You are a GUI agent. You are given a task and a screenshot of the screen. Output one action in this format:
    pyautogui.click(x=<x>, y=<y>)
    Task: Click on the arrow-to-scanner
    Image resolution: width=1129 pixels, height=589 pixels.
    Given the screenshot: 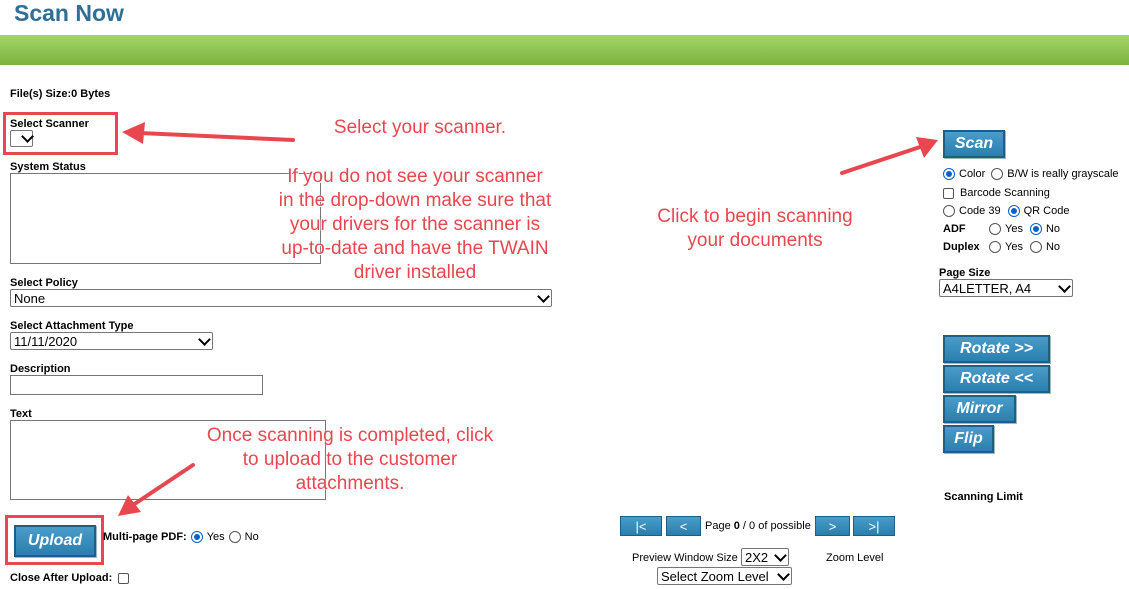 What is the action you would take?
    pyautogui.click(x=216, y=136)
    